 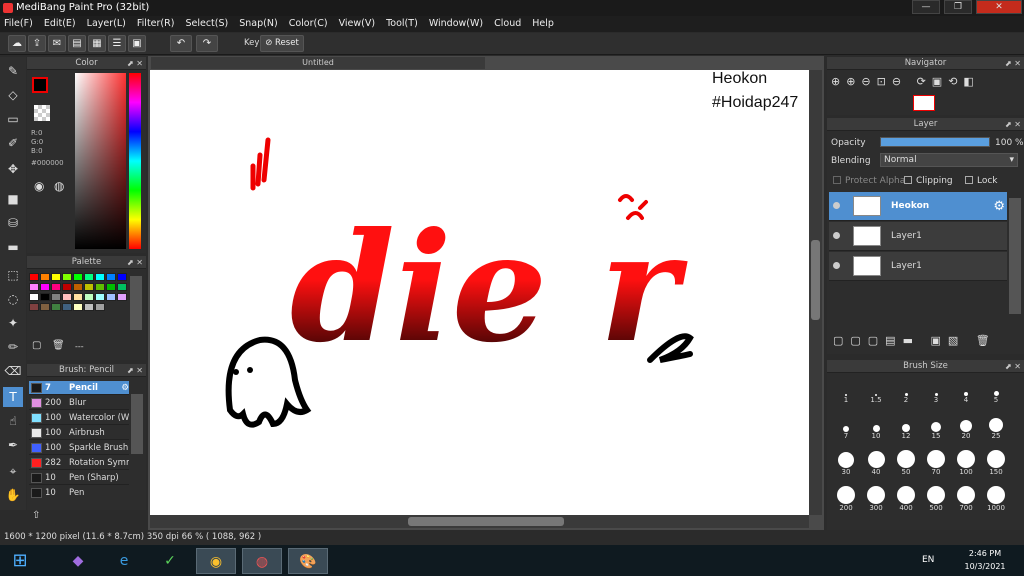 I want to click on new-page-icon: ▢, so click(x=36, y=345).